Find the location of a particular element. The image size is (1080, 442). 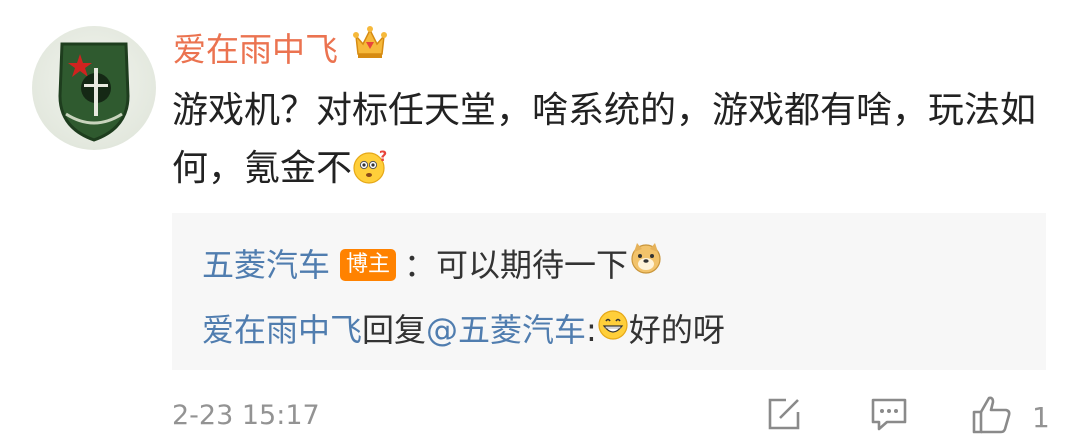

reply-word: 回复 is located at coordinates (394, 330).